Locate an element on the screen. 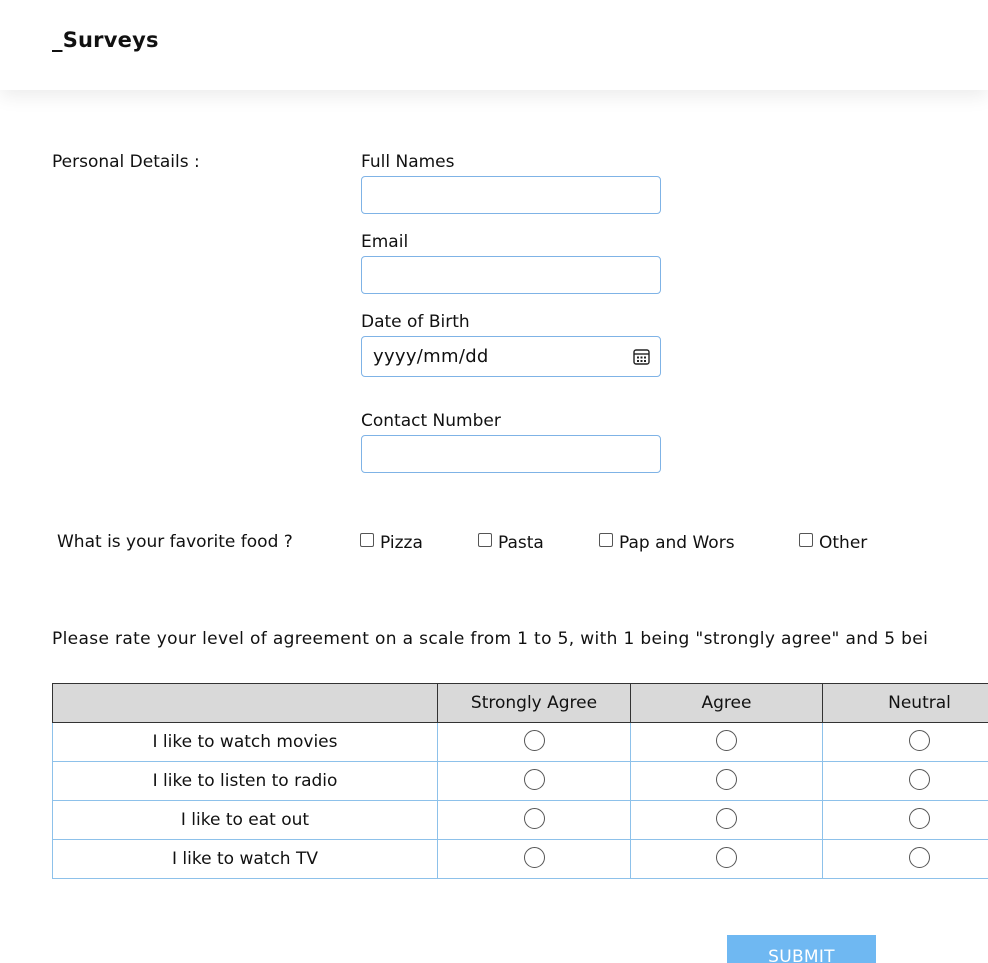 The image size is (988, 963). food-option-pasta: Pasta is located at coordinates (511, 543).